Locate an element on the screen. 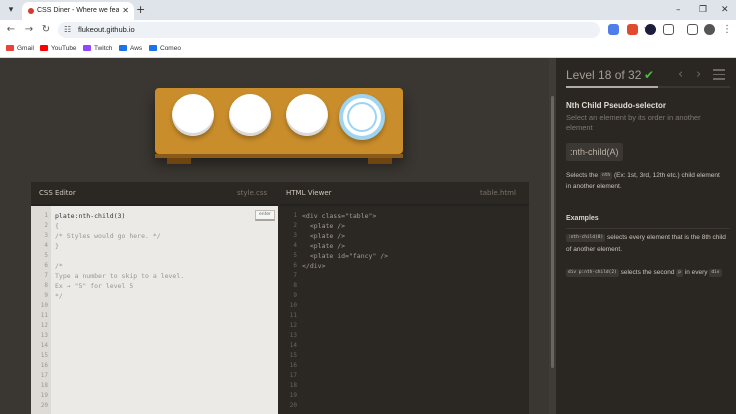 Image resolution: width=736 pixels, height=414 pixels. comeo-icon is located at coordinates (153, 48).